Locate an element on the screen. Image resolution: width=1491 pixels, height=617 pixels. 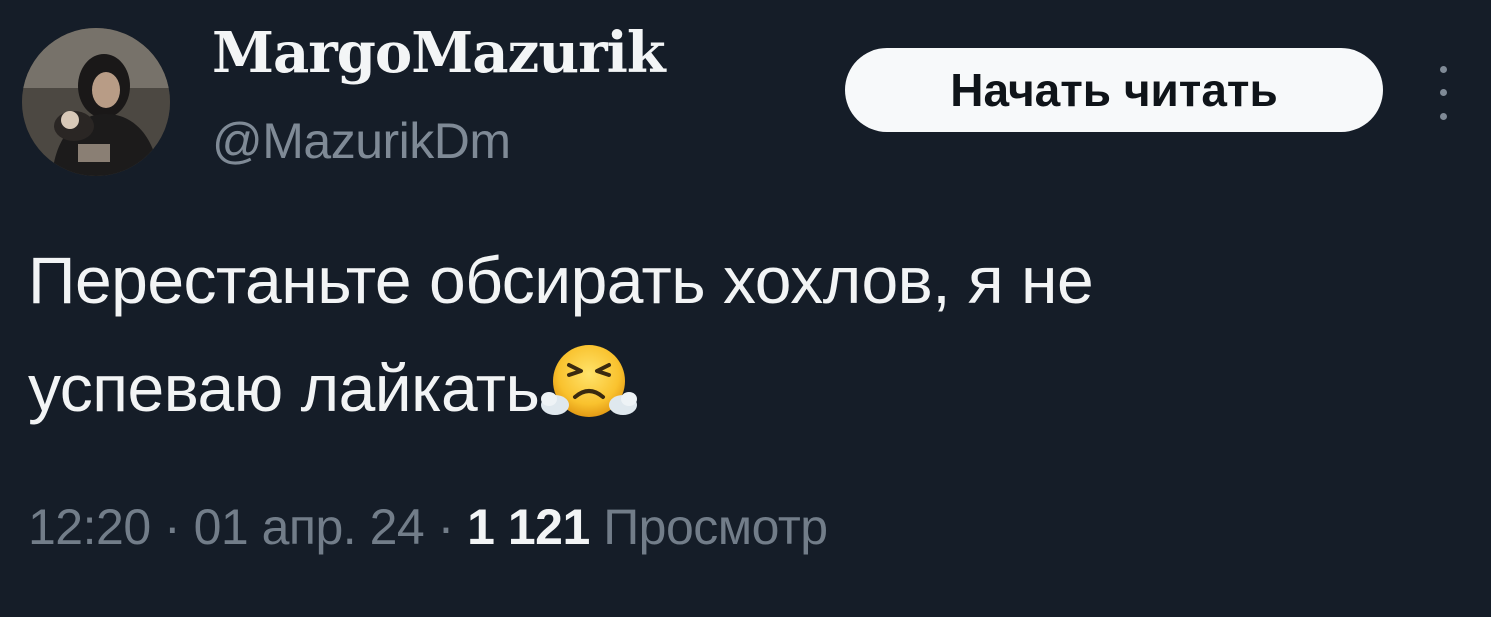
avatar-photo-icon is located at coordinates (96, 102).